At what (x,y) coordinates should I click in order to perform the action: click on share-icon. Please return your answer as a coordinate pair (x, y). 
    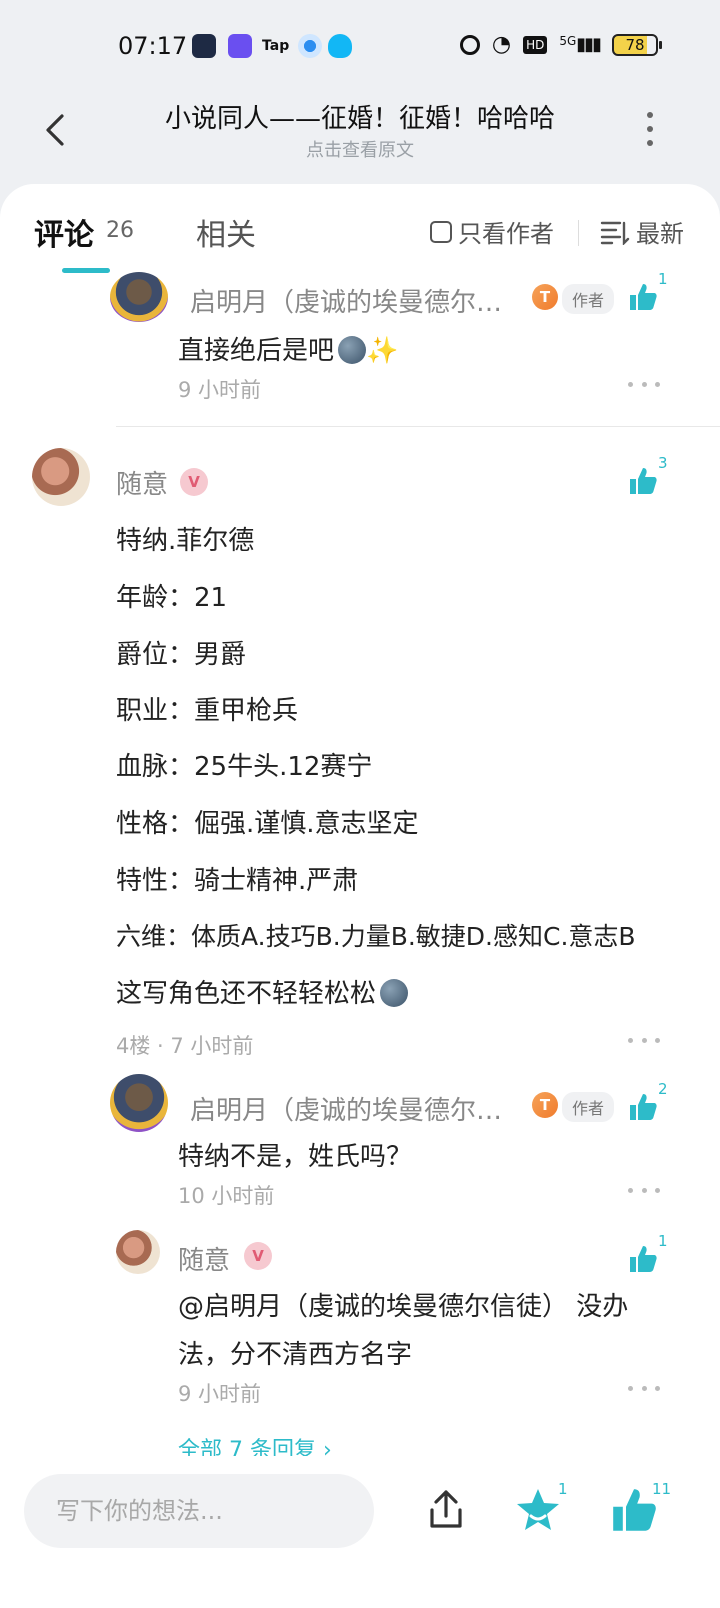
    Looking at the image, I should click on (446, 1509).